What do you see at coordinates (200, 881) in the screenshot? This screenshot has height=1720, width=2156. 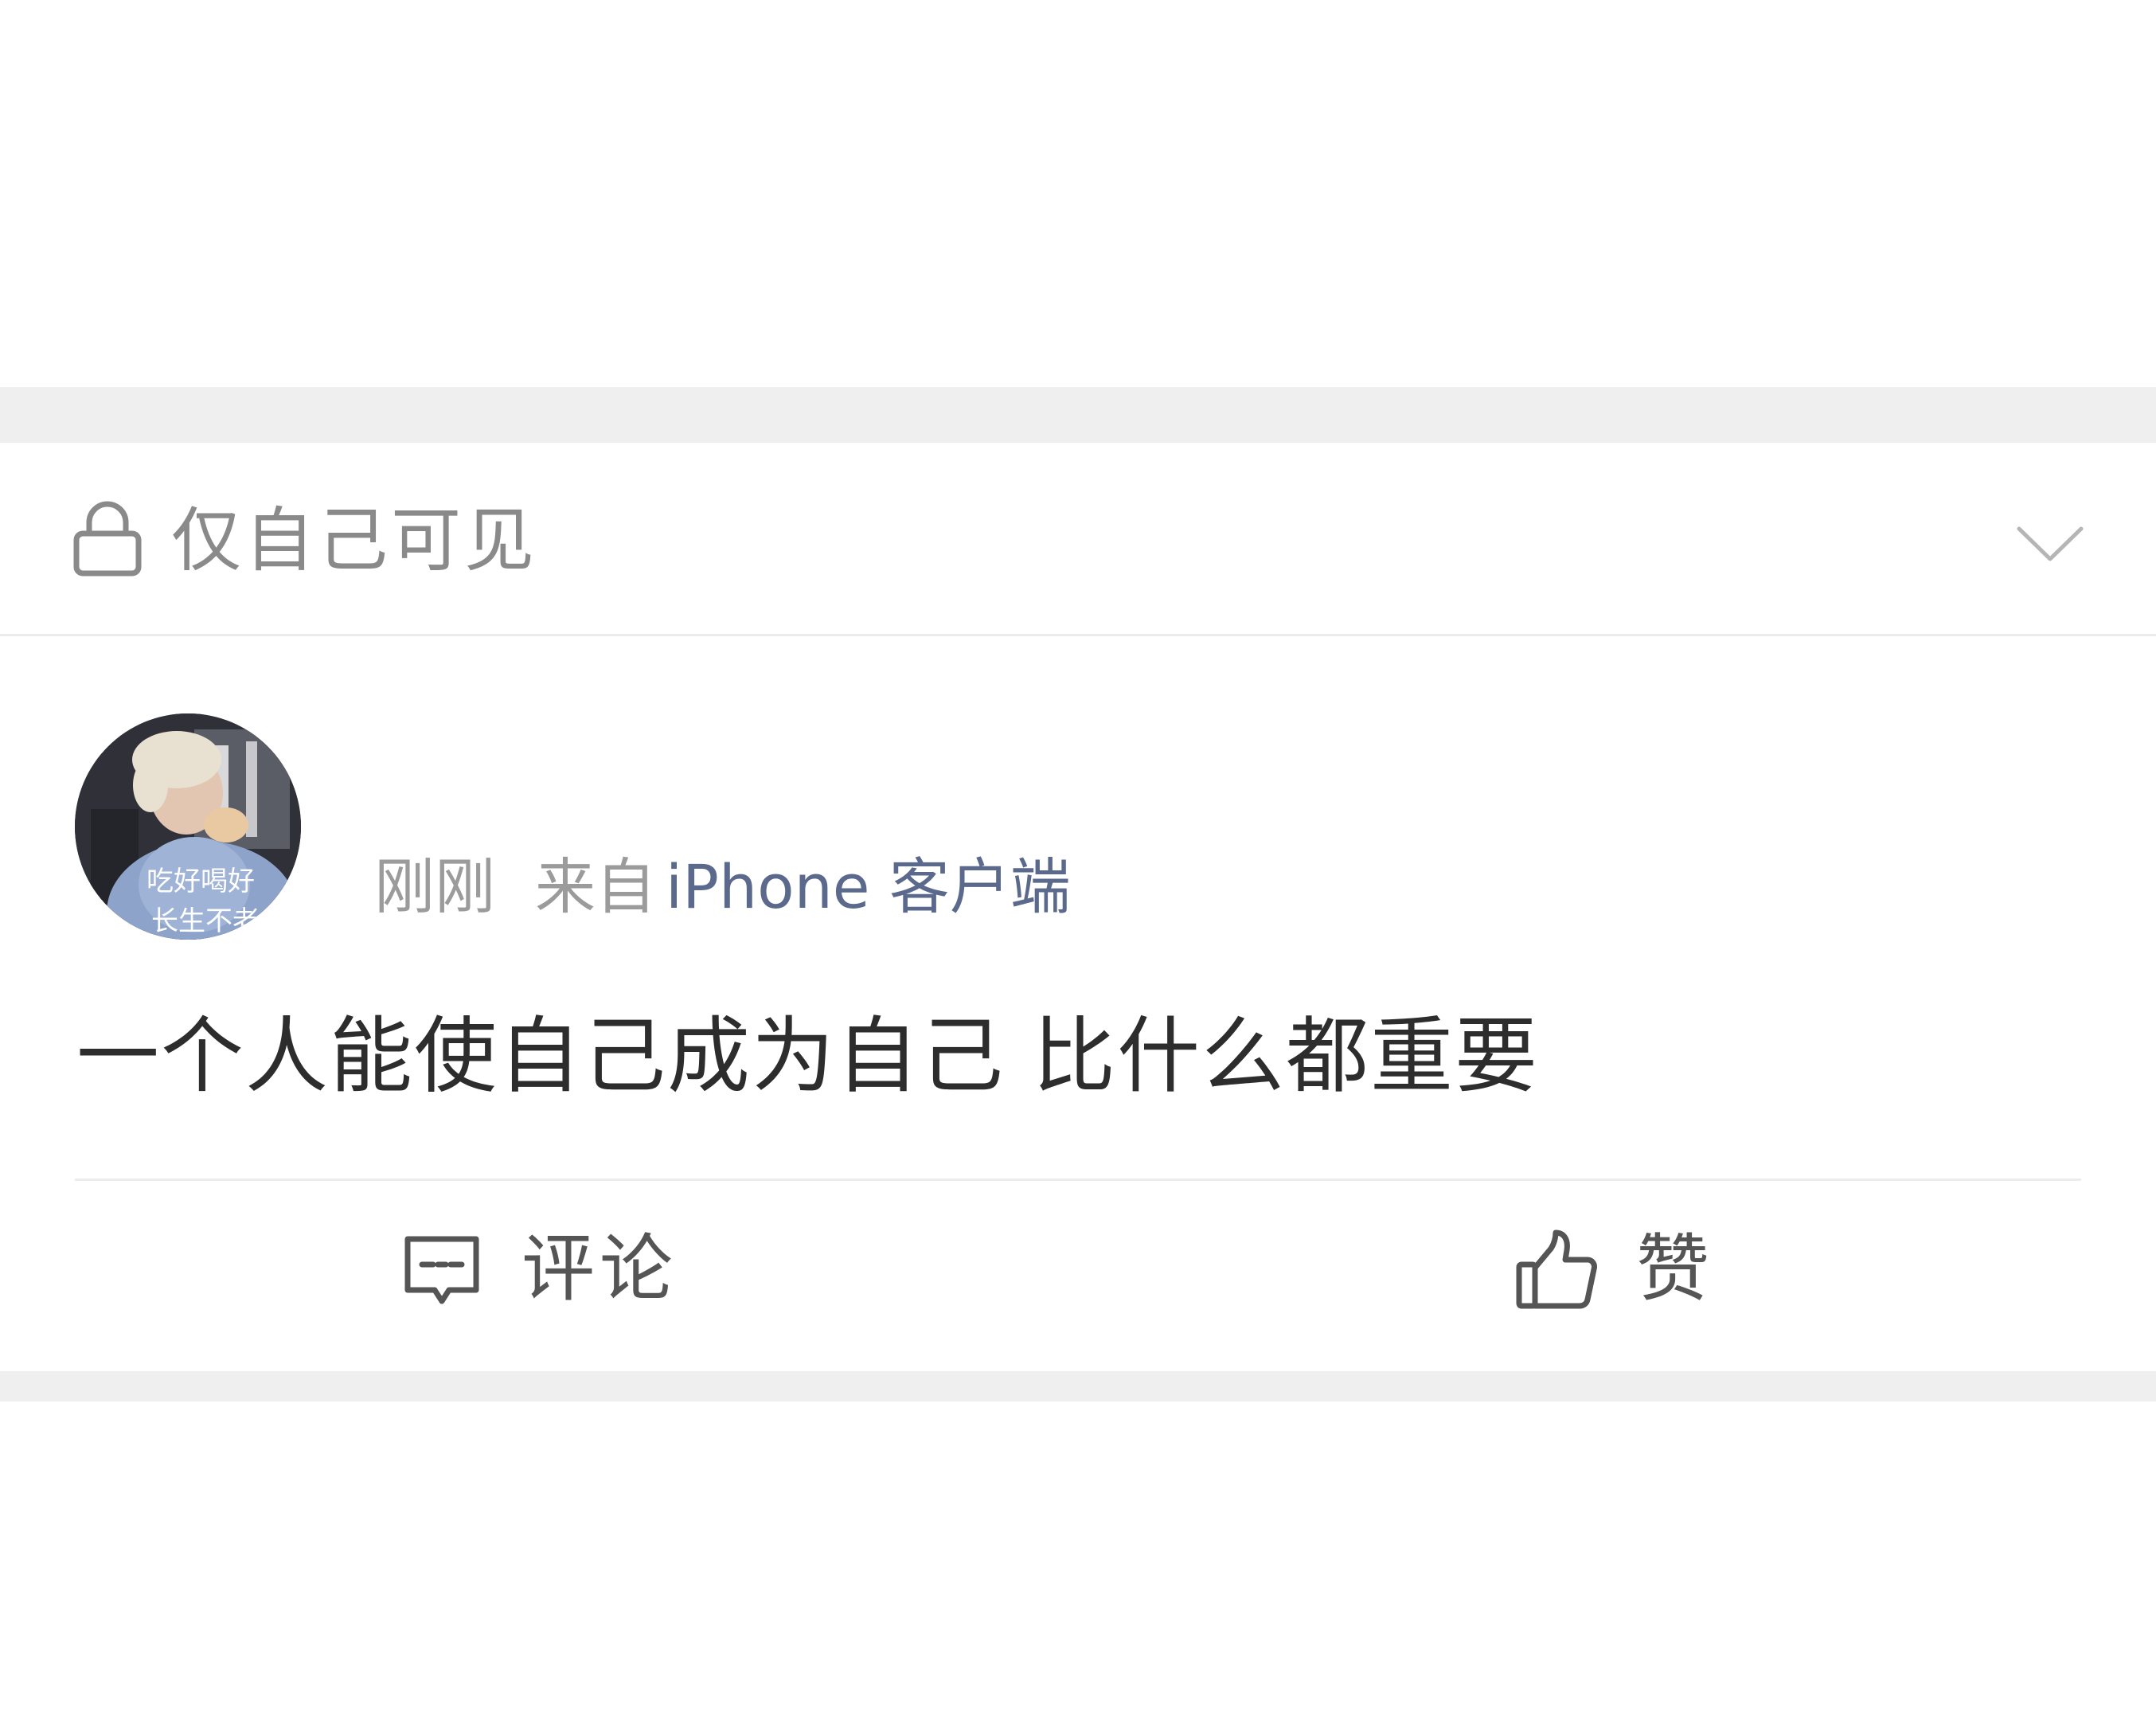 I see `avatar-caption-1: 吃好喝好` at bounding box center [200, 881].